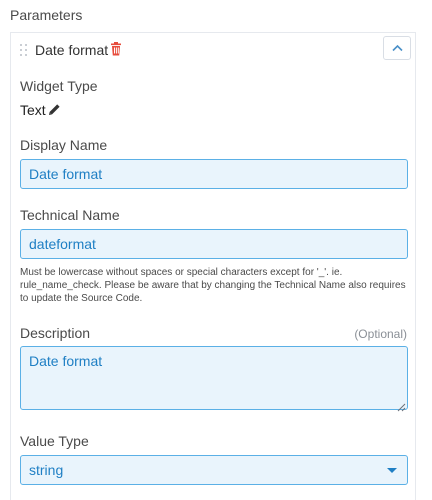 The image size is (432, 500). What do you see at coordinates (213, 50) in the screenshot?
I see `parameter-header: Date format` at bounding box center [213, 50].